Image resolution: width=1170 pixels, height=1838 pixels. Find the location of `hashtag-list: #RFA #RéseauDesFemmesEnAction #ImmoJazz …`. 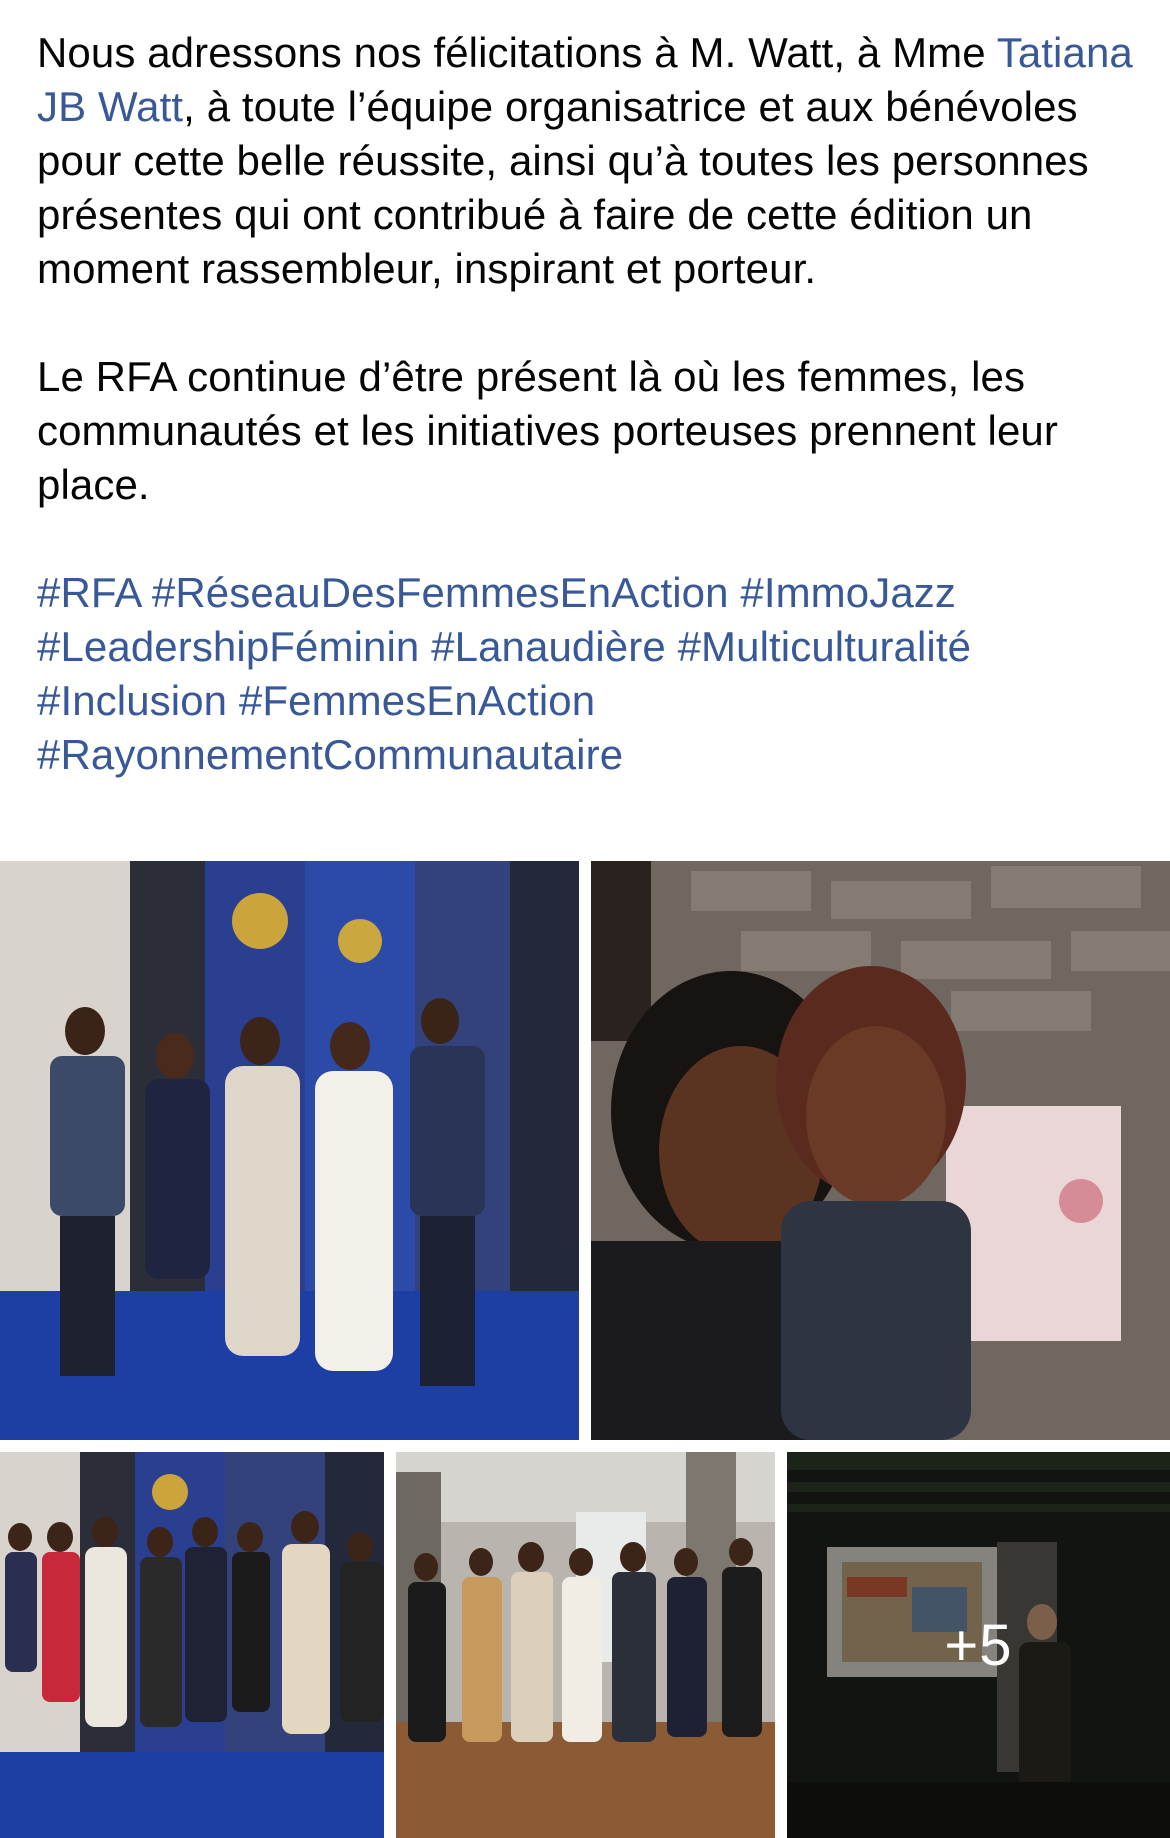

hashtag-list: #RFA #RéseauDesFemmesEnAction #ImmoJazz … is located at coordinates (592, 674).